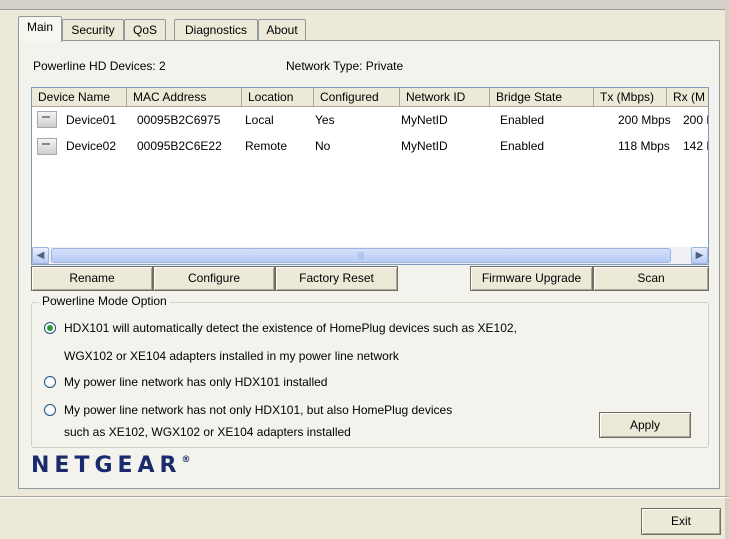 The width and height of the screenshot is (729, 539). Describe the element at coordinates (186, 460) in the screenshot. I see `registered-mark: ®` at that location.